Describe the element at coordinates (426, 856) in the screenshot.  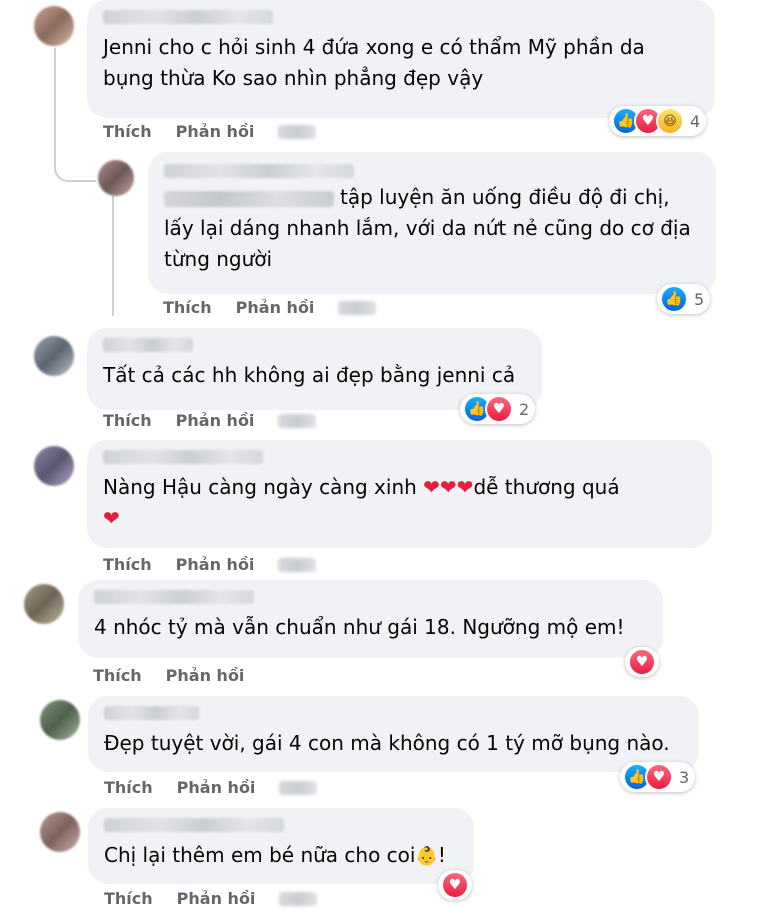
I see `baby-emoji: 👶` at that location.